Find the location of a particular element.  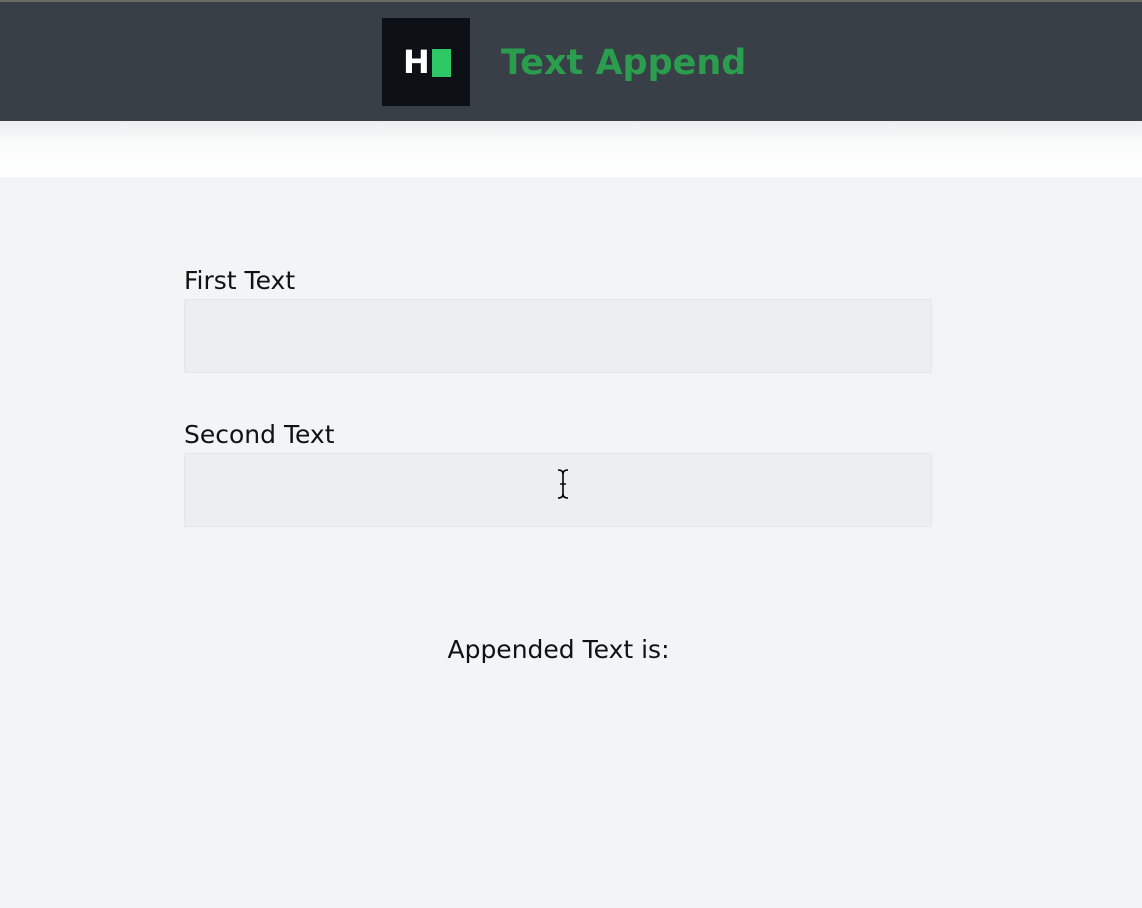

app-header: H Text Append is located at coordinates (571, 60).